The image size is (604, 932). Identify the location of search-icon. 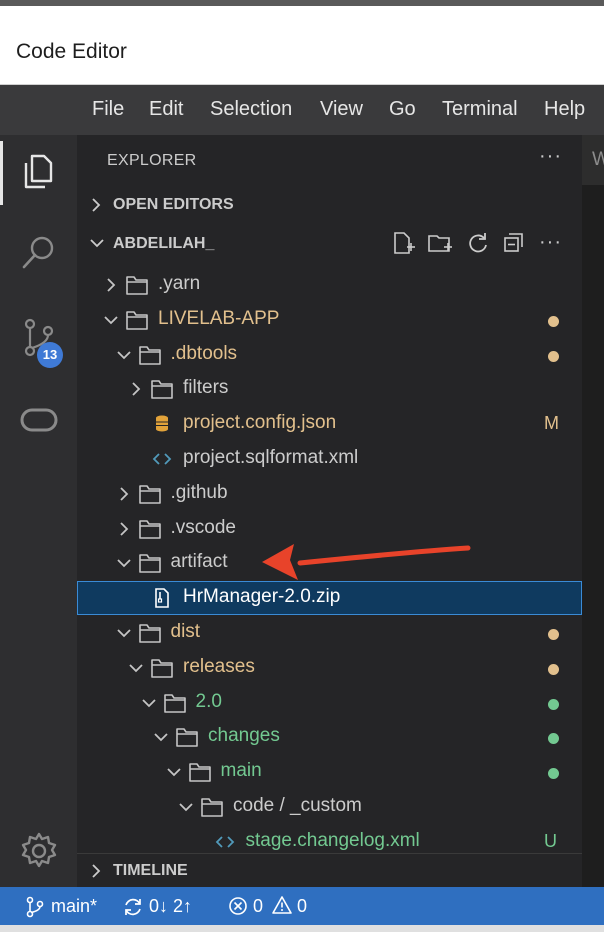
(39, 253).